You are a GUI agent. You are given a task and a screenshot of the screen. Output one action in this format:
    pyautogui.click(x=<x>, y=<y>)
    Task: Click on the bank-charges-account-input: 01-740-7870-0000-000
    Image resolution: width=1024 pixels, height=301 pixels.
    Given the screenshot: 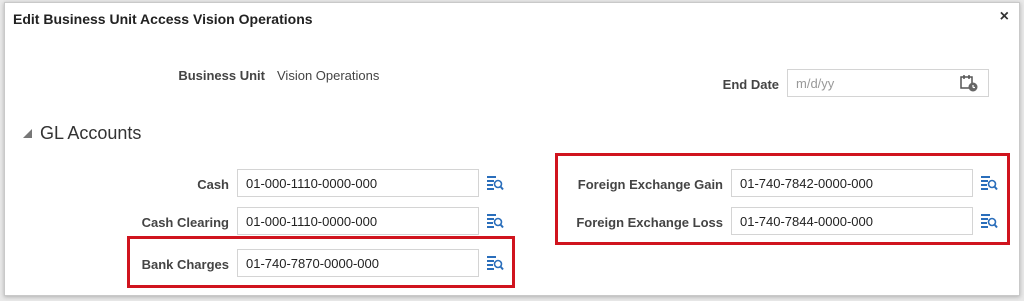 What is the action you would take?
    pyautogui.click(x=358, y=263)
    